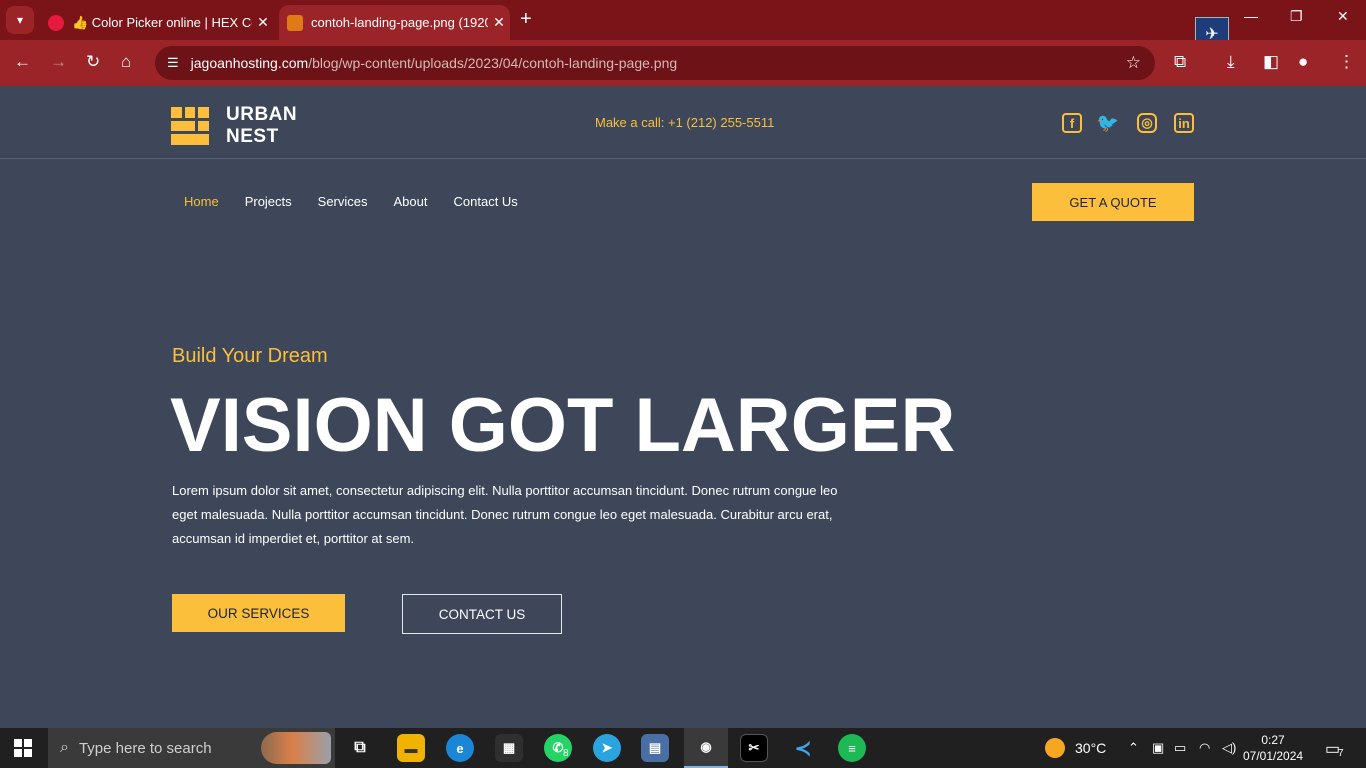 The height and width of the screenshot is (768, 1366). I want to click on color-picker-favicon-icon, so click(56, 22).